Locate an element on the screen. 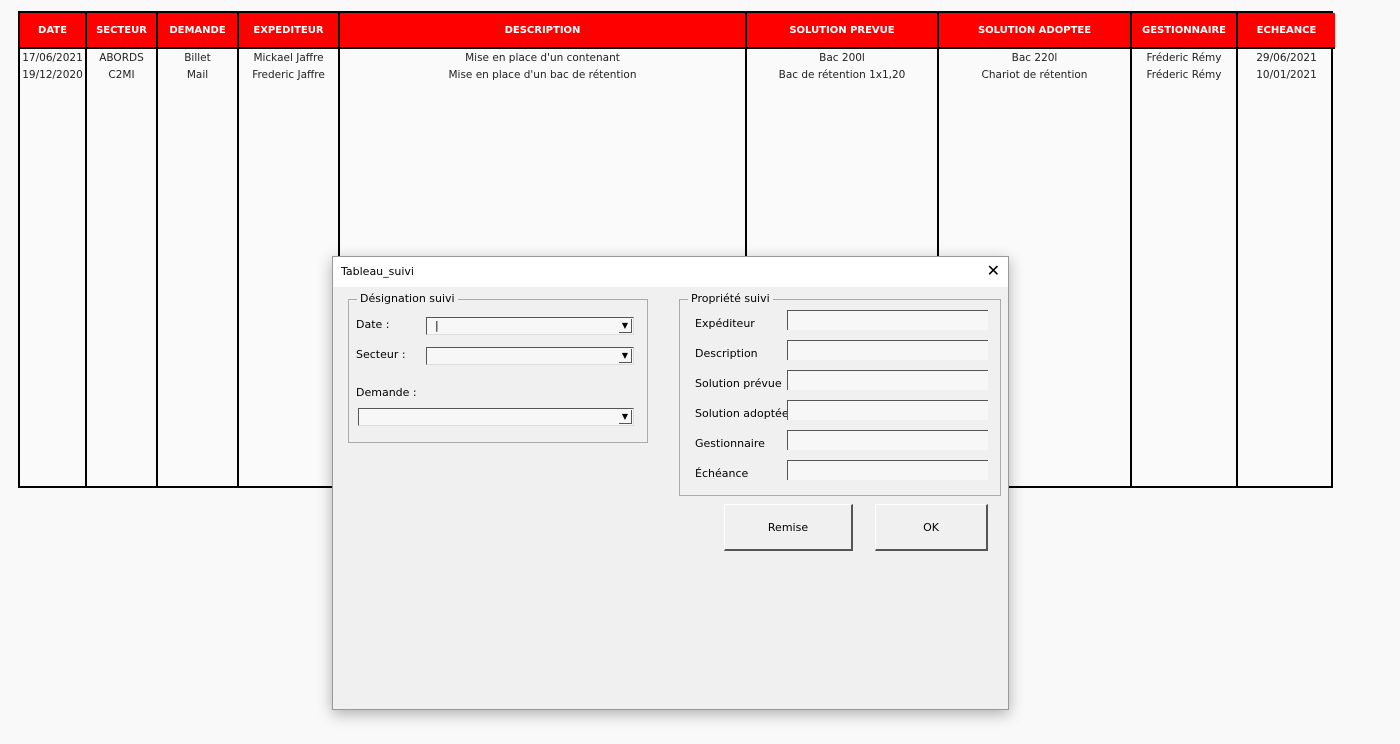 The width and height of the screenshot is (1400, 744). table-cell: 10/01/2021 is located at coordinates (1286, 75).